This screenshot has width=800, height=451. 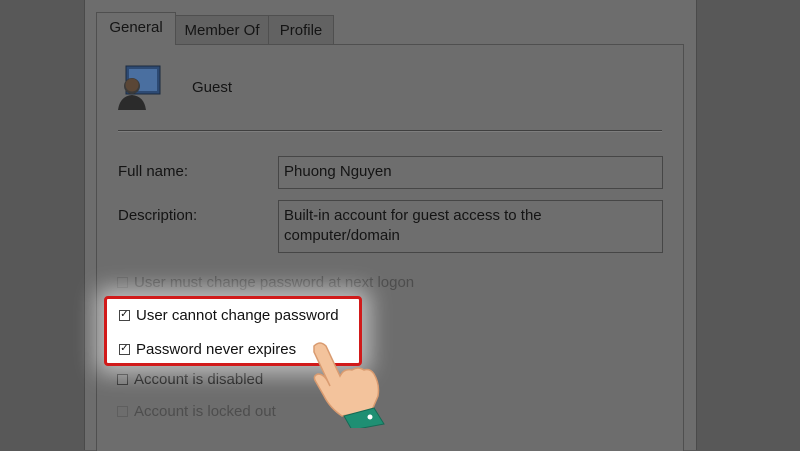 I want to click on checkbox-label: Account is locked out, so click(x=205, y=411).